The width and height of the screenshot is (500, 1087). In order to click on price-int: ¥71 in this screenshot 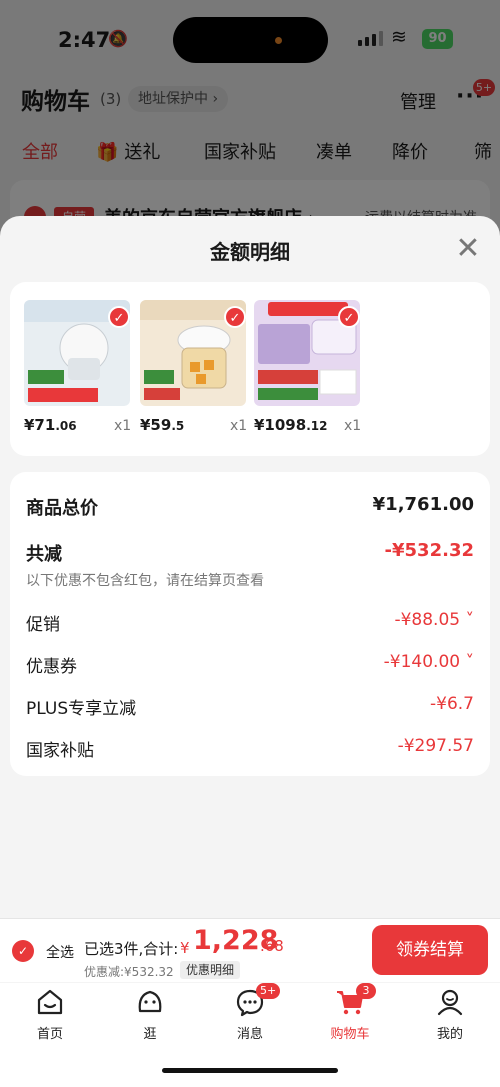, I will do `click(40, 425)`.